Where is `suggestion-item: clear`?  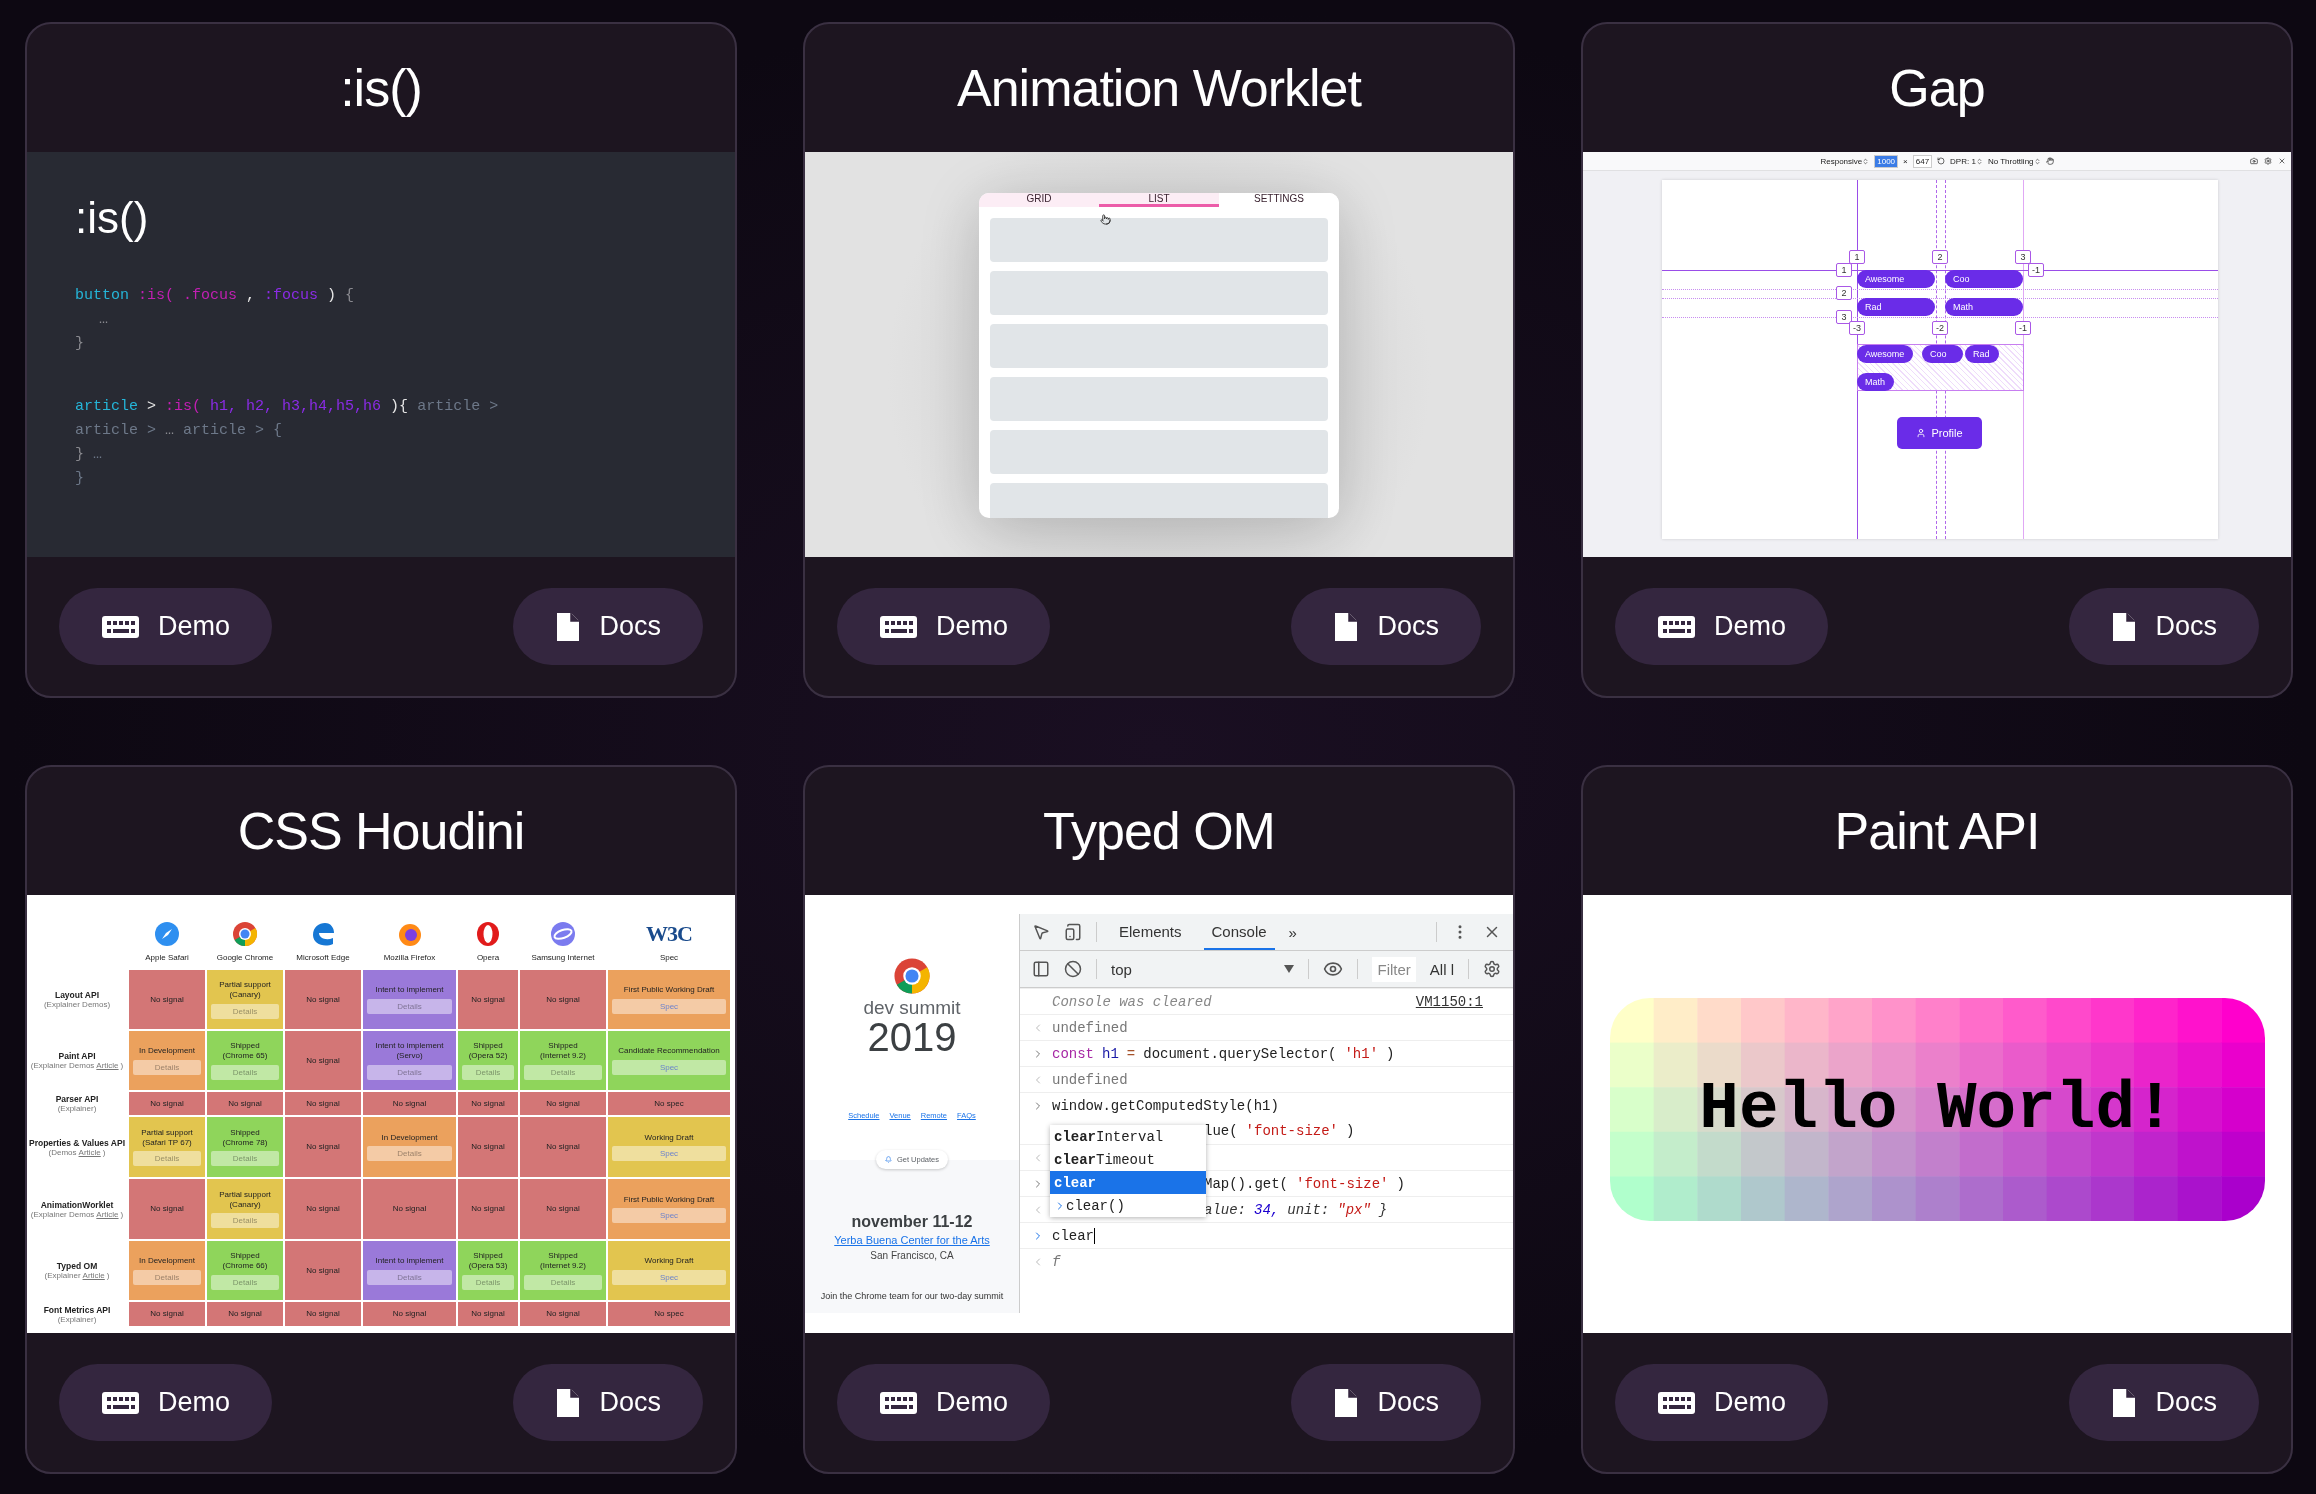
suggestion-item: clear is located at coordinates (1128, 1182).